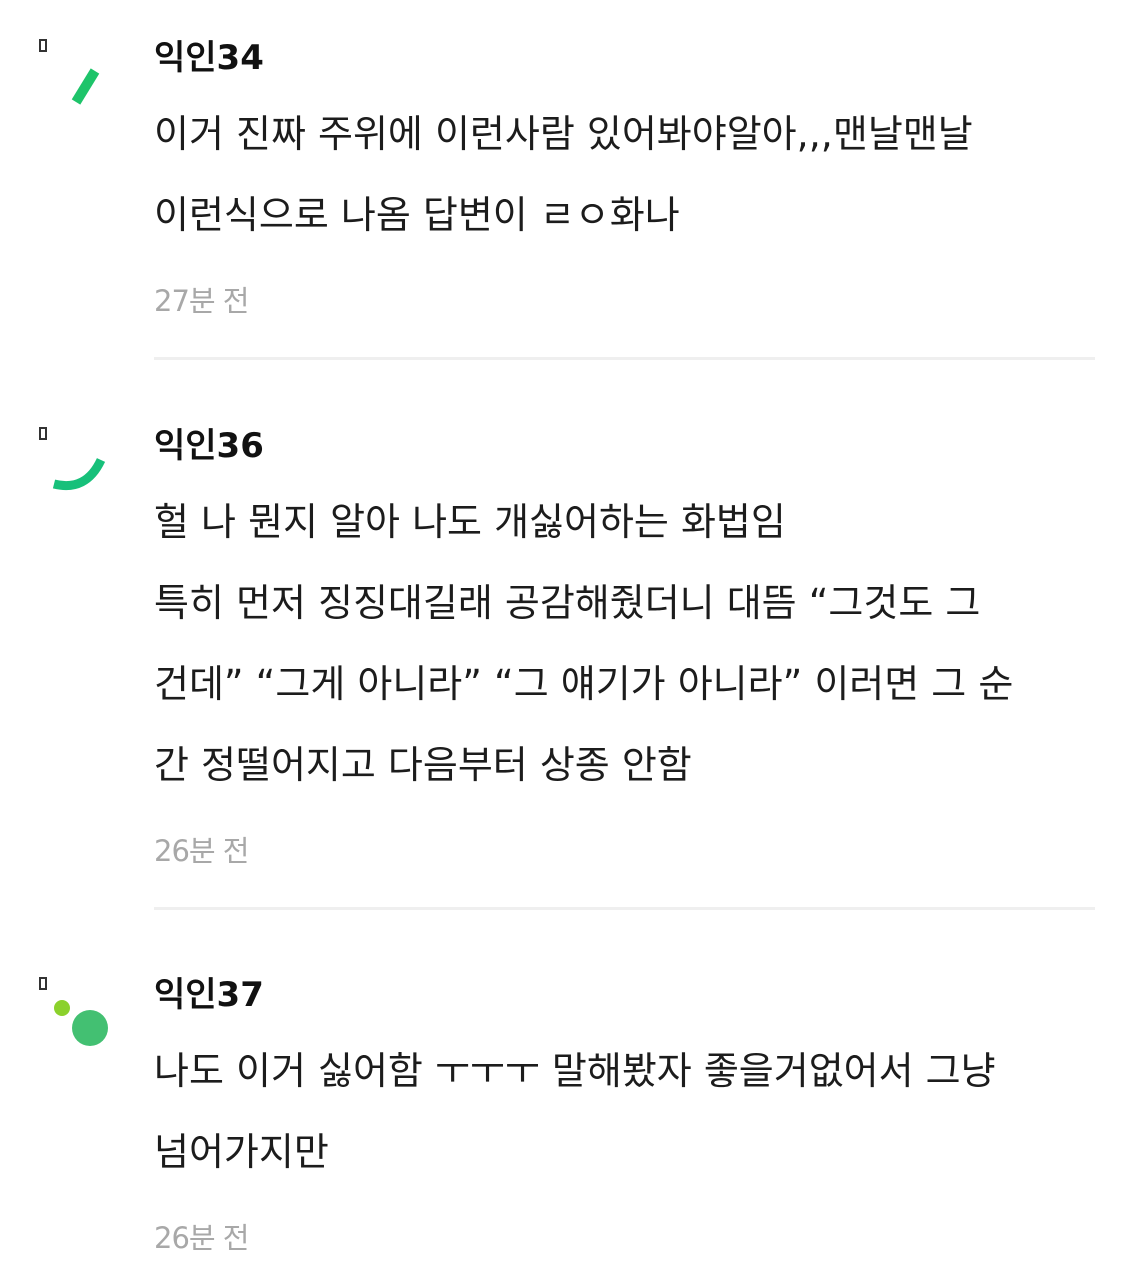 The image size is (1125, 1277). Describe the element at coordinates (241, 1152) in the screenshot. I see `comment-line: 넘어가지만` at that location.